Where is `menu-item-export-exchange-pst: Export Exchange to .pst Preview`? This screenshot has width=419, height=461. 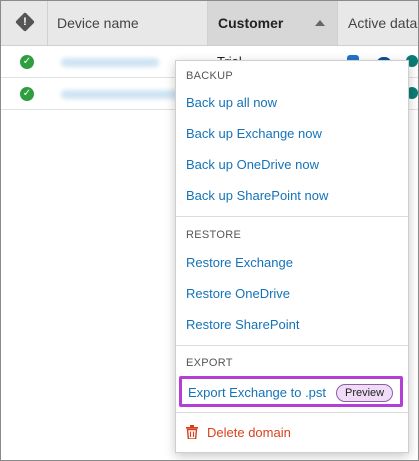
menu-item-export-exchange-pst: Export Exchange to .pst Preview is located at coordinates (291, 391).